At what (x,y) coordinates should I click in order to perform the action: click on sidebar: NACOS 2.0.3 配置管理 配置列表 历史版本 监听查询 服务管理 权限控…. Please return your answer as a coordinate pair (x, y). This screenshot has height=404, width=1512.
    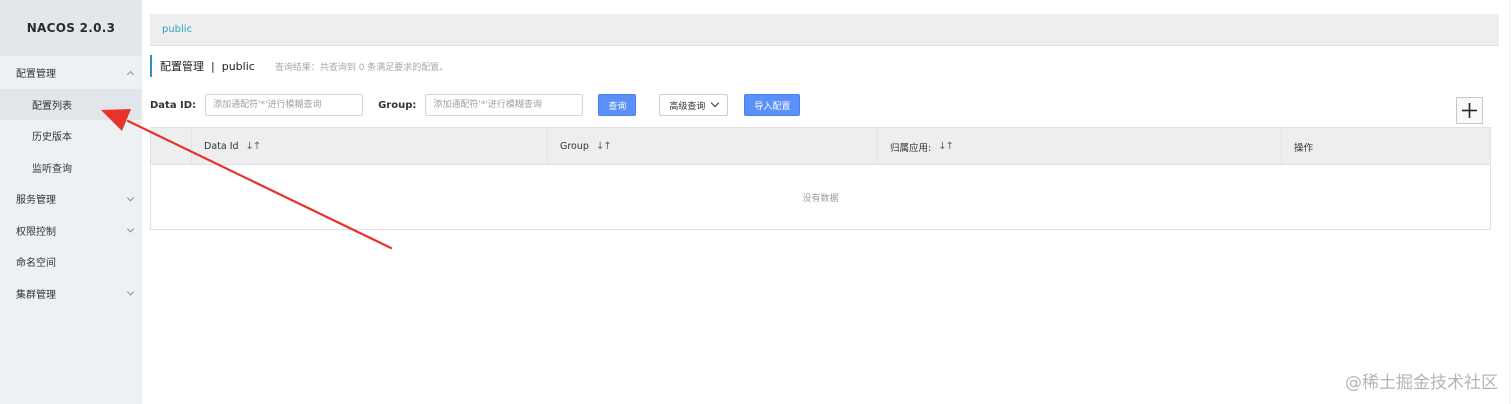
    Looking at the image, I should click on (71, 202).